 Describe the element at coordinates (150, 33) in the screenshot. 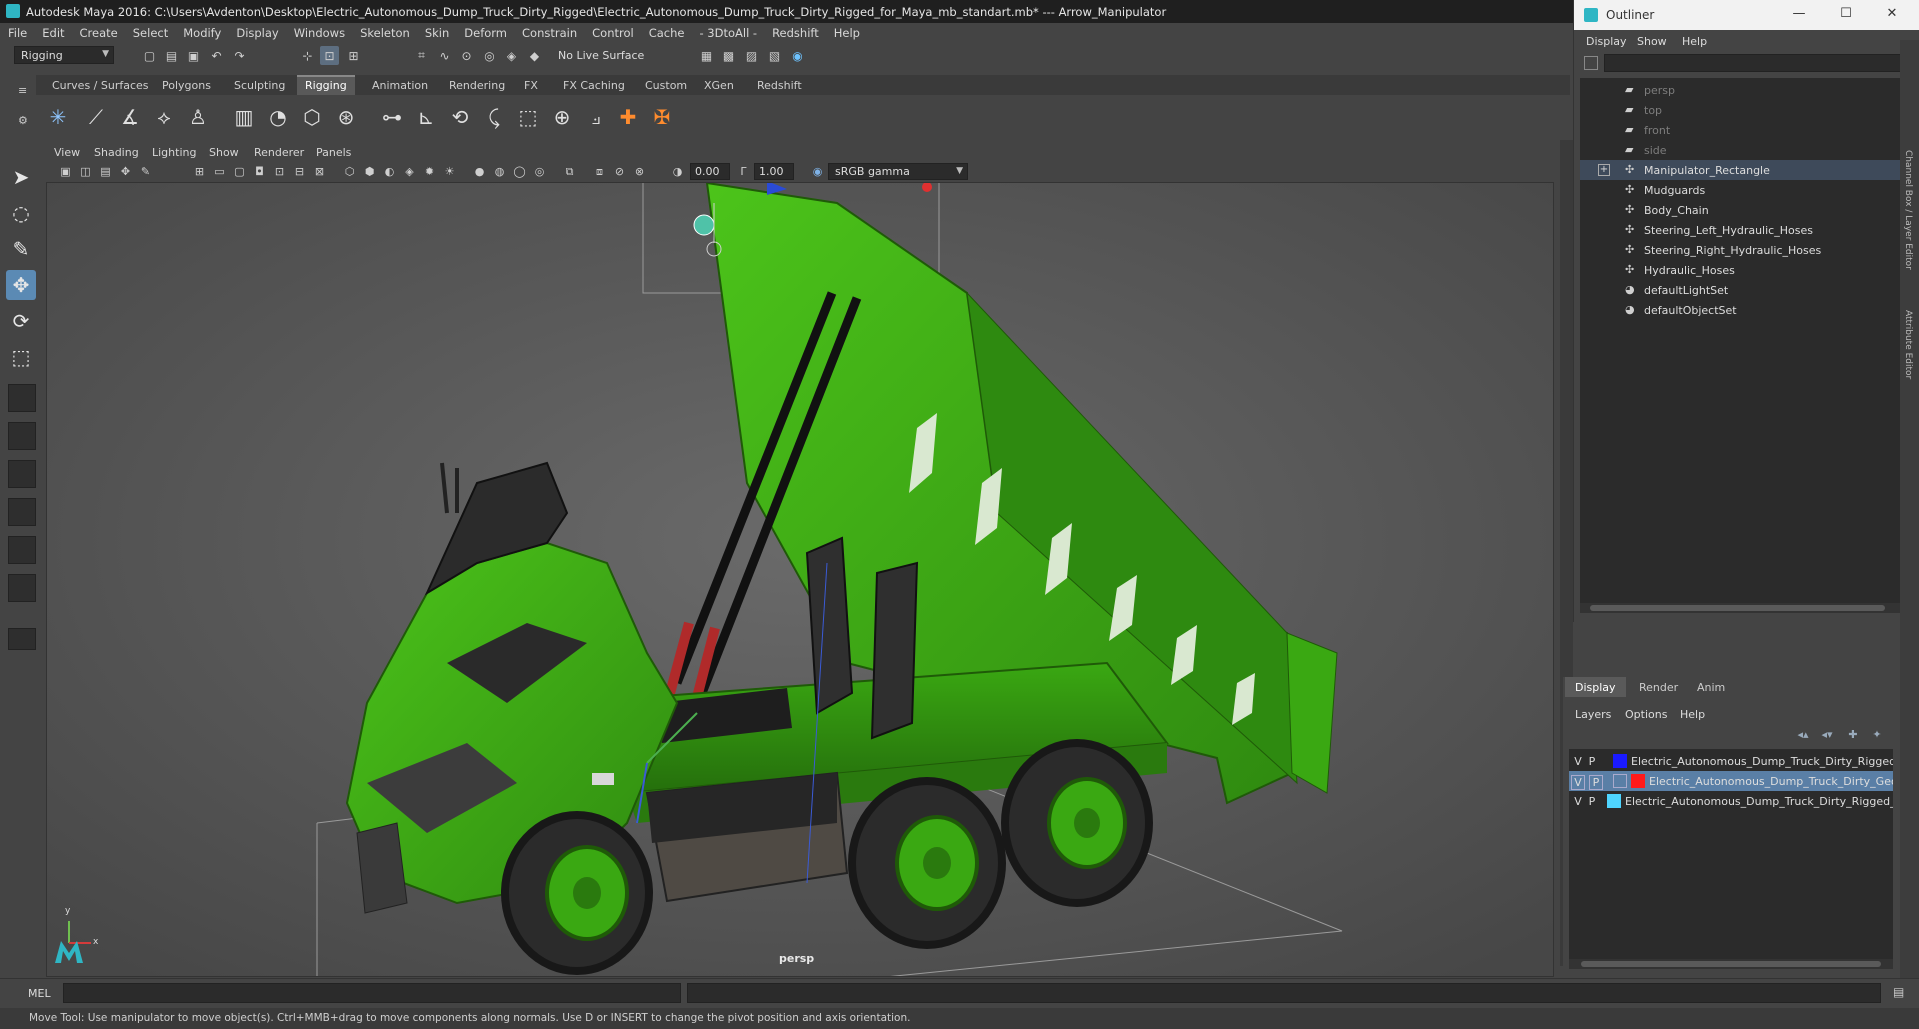

I see `menu-select: Select` at that location.